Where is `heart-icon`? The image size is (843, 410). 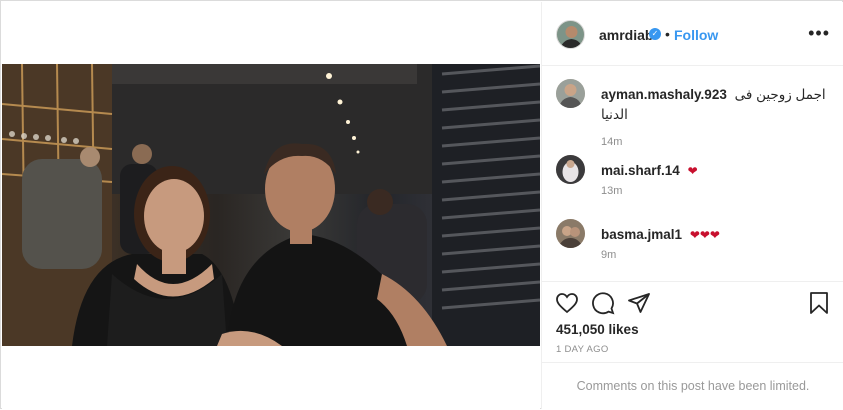
heart-icon is located at coordinates (567, 303).